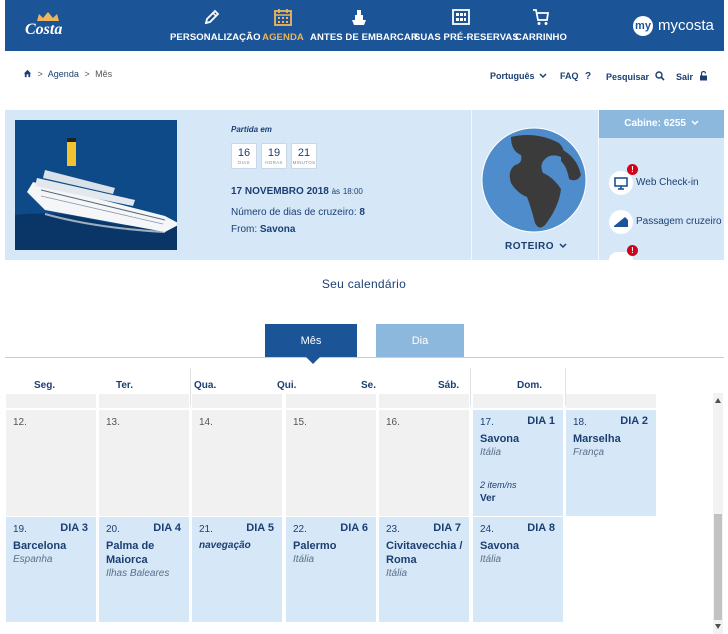 This screenshot has width=728, height=634. I want to click on logout-link: Sair, so click(692, 76).